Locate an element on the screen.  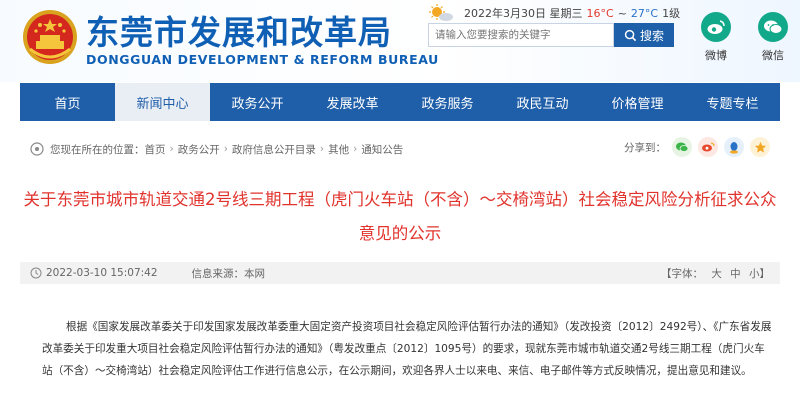
site-title: 东莞市发展和改革局 is located at coordinates (239, 33).